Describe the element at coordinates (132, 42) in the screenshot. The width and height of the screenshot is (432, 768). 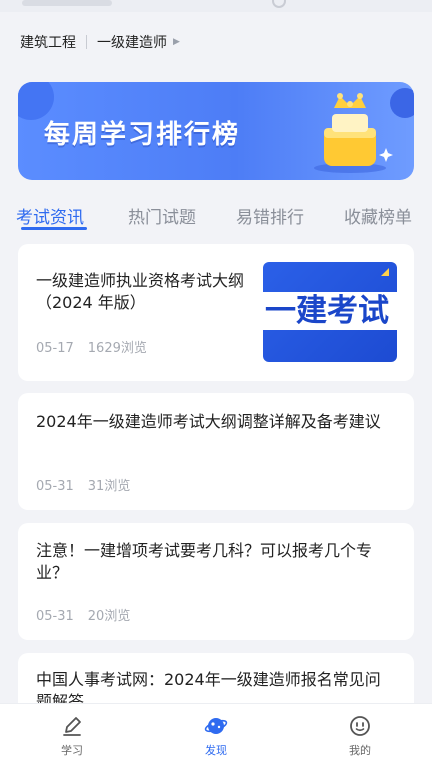
I see `breadcrumb-subcategory: 一级建造师` at that location.